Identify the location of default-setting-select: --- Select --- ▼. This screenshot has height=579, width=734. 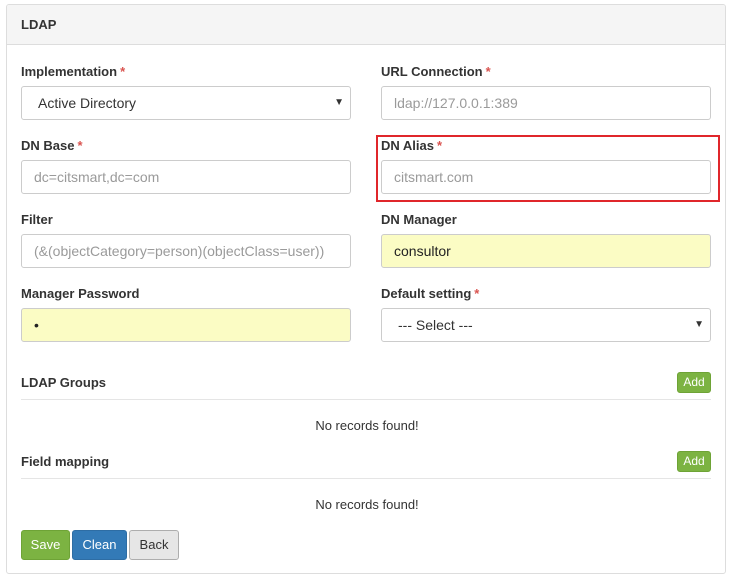
(546, 325).